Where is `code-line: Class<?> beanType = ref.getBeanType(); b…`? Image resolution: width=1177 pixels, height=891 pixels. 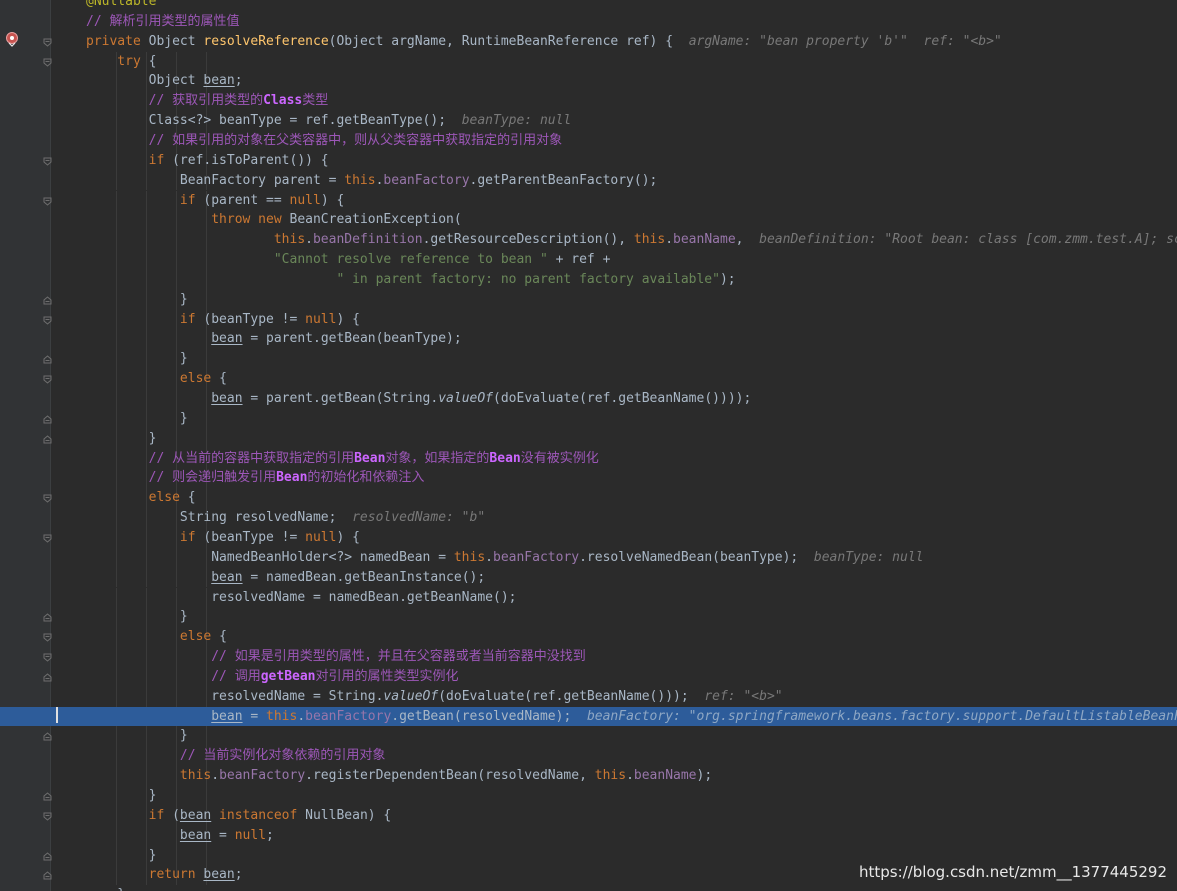
code-line: Class<?> beanType = ref.getBeanType(); b… is located at coordinates (588, 121).